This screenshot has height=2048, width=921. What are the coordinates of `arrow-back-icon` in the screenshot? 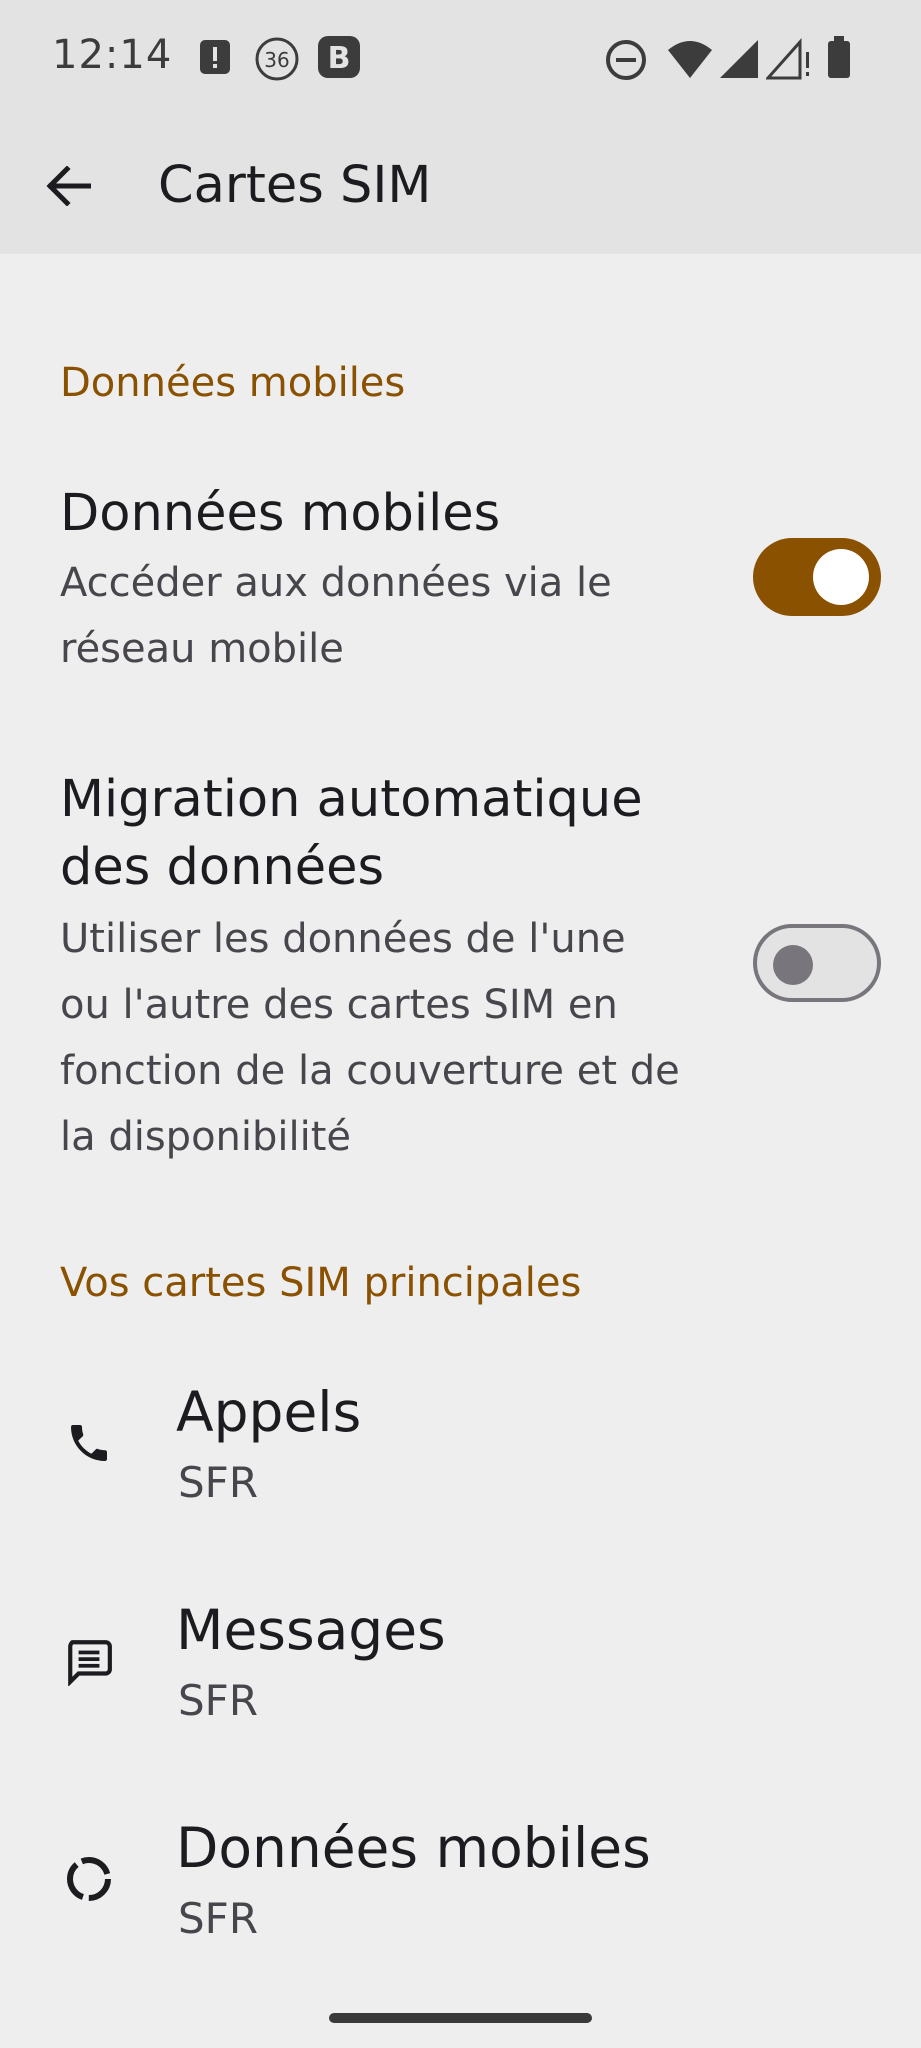 It's located at (68, 187).